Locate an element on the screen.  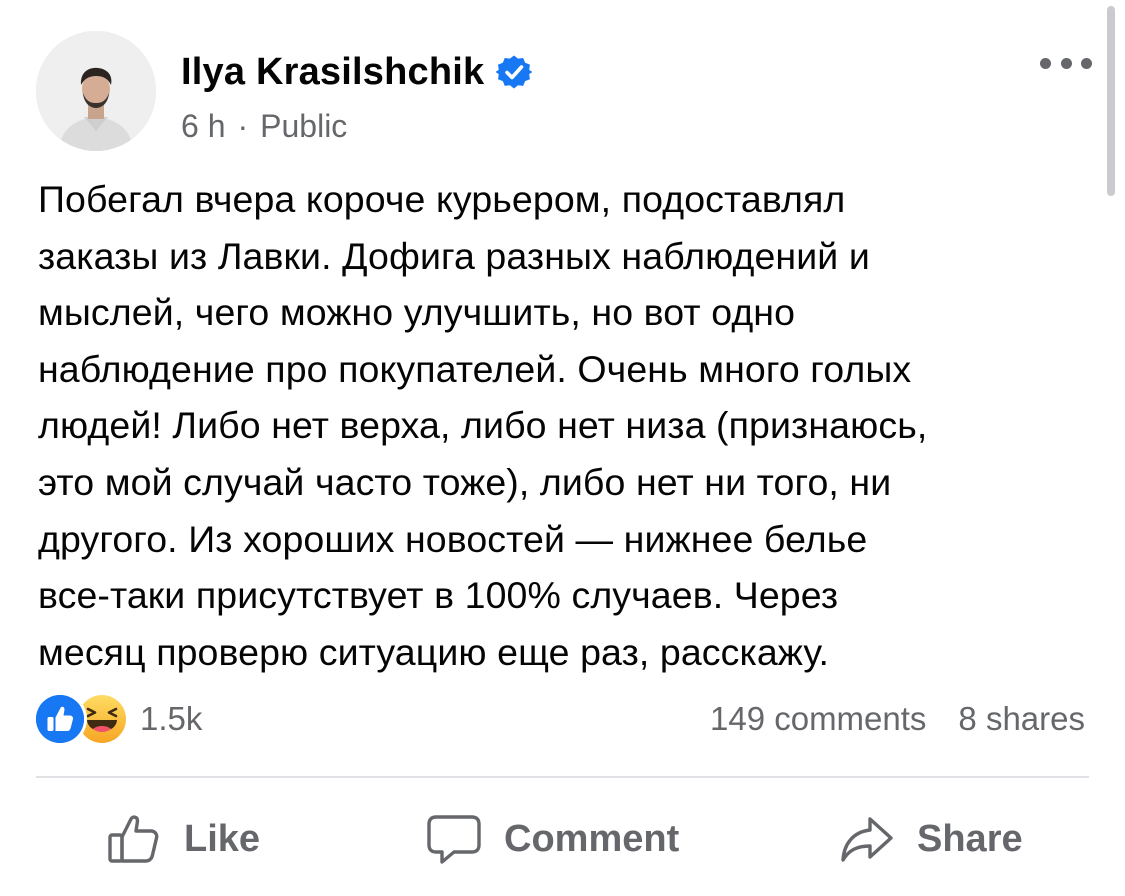
avatar is located at coordinates (96, 91).